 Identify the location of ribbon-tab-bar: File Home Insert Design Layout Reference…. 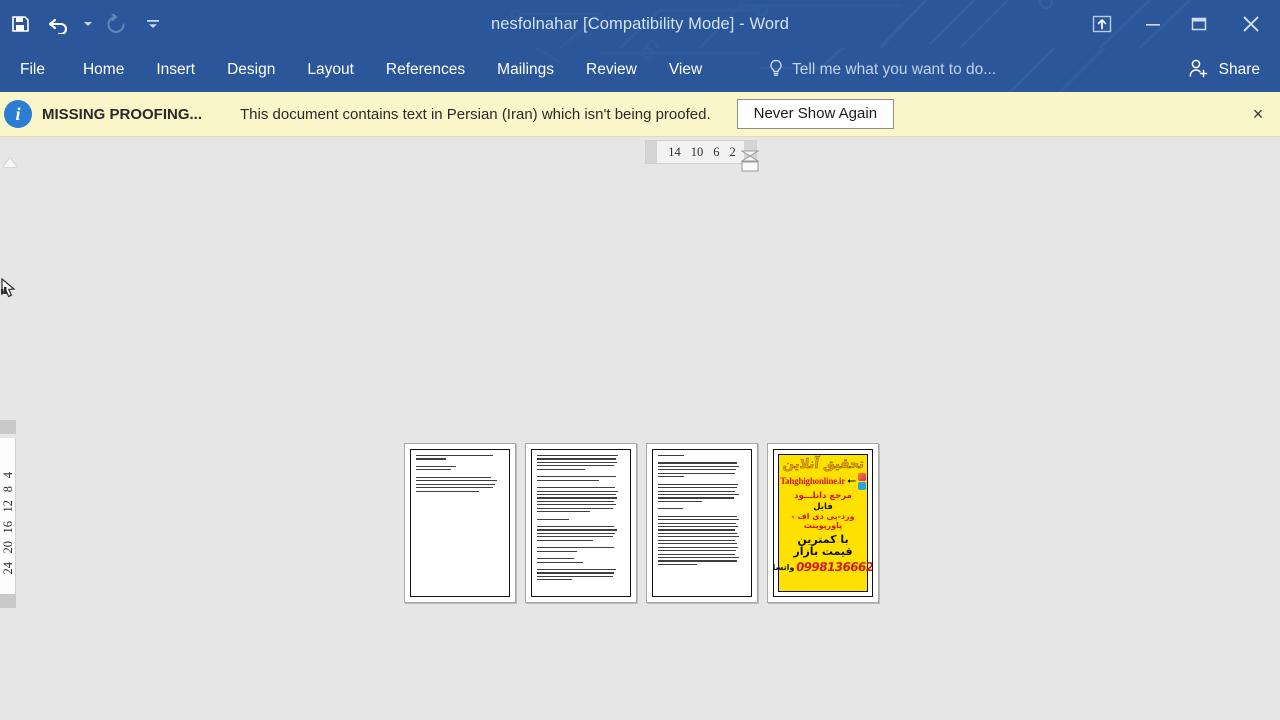
(640, 70).